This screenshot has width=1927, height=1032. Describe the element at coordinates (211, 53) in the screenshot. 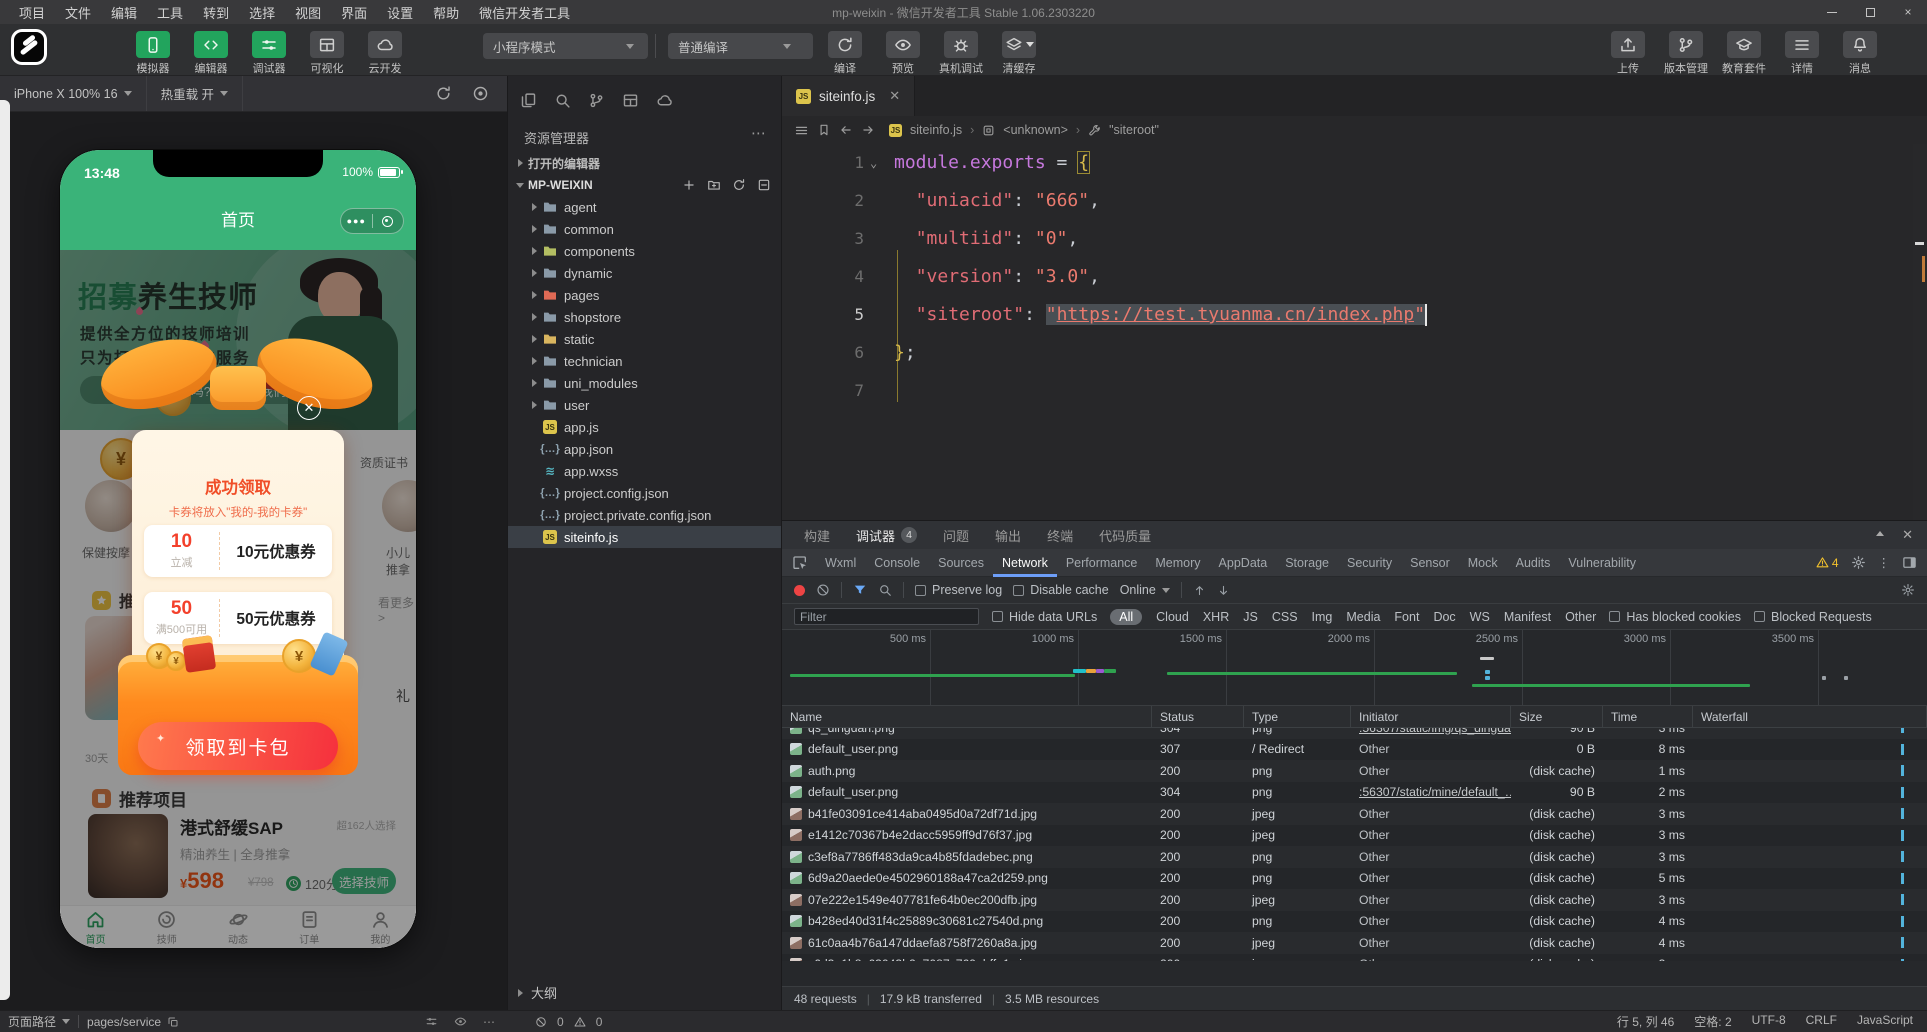

I see `toolbar-code-button: 编辑器` at that location.